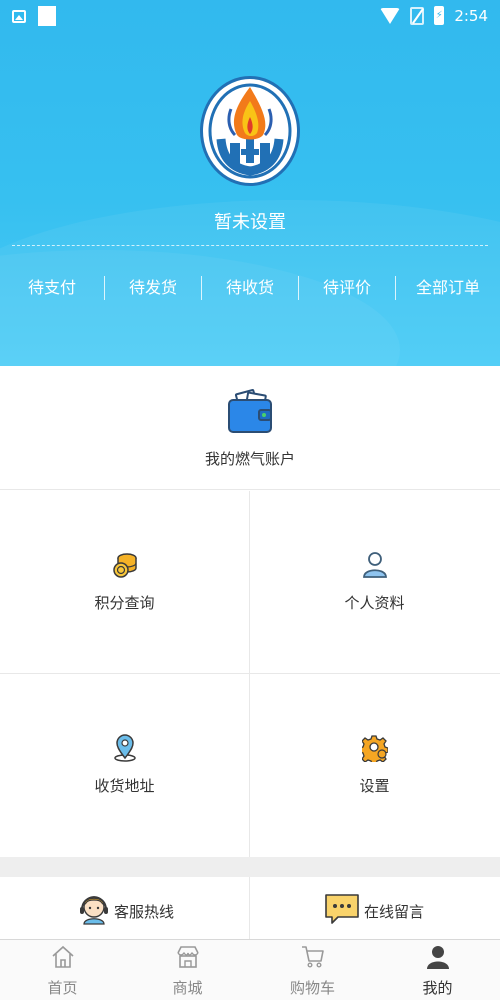 Image resolution: width=500 pixels, height=1000 pixels. Describe the element at coordinates (124, 565) in the screenshot. I see `coins-icon` at that location.